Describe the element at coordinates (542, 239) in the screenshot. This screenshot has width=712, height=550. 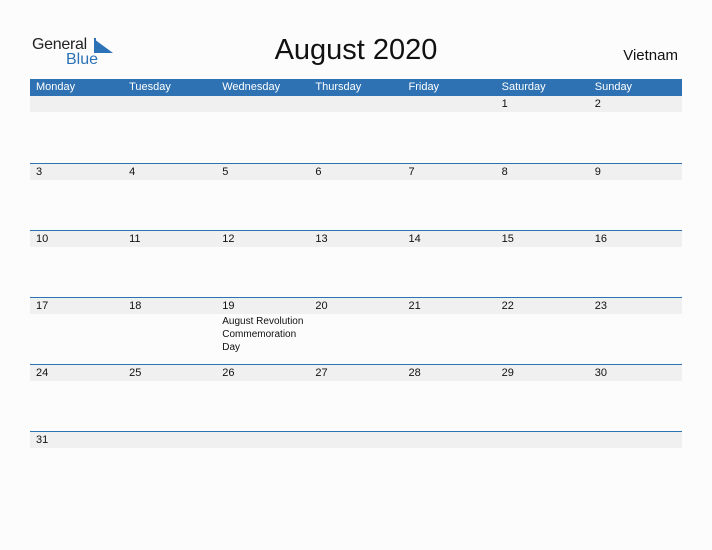
I see `day-cell: 15` at that location.